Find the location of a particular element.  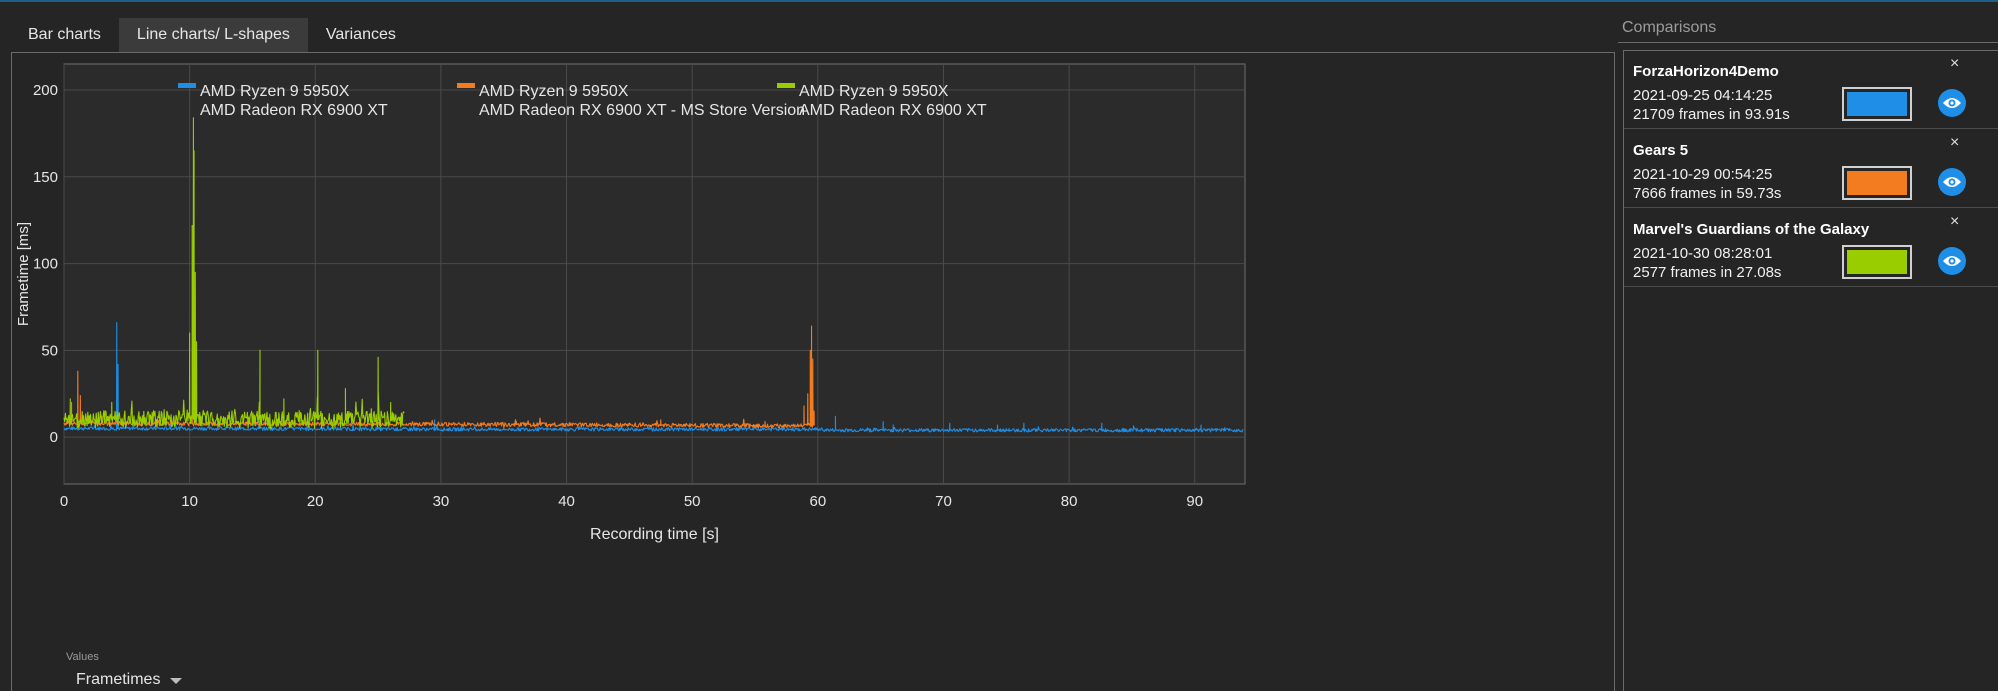

comparison-frames: 21709 frames in 93.91s is located at coordinates (1711, 114).